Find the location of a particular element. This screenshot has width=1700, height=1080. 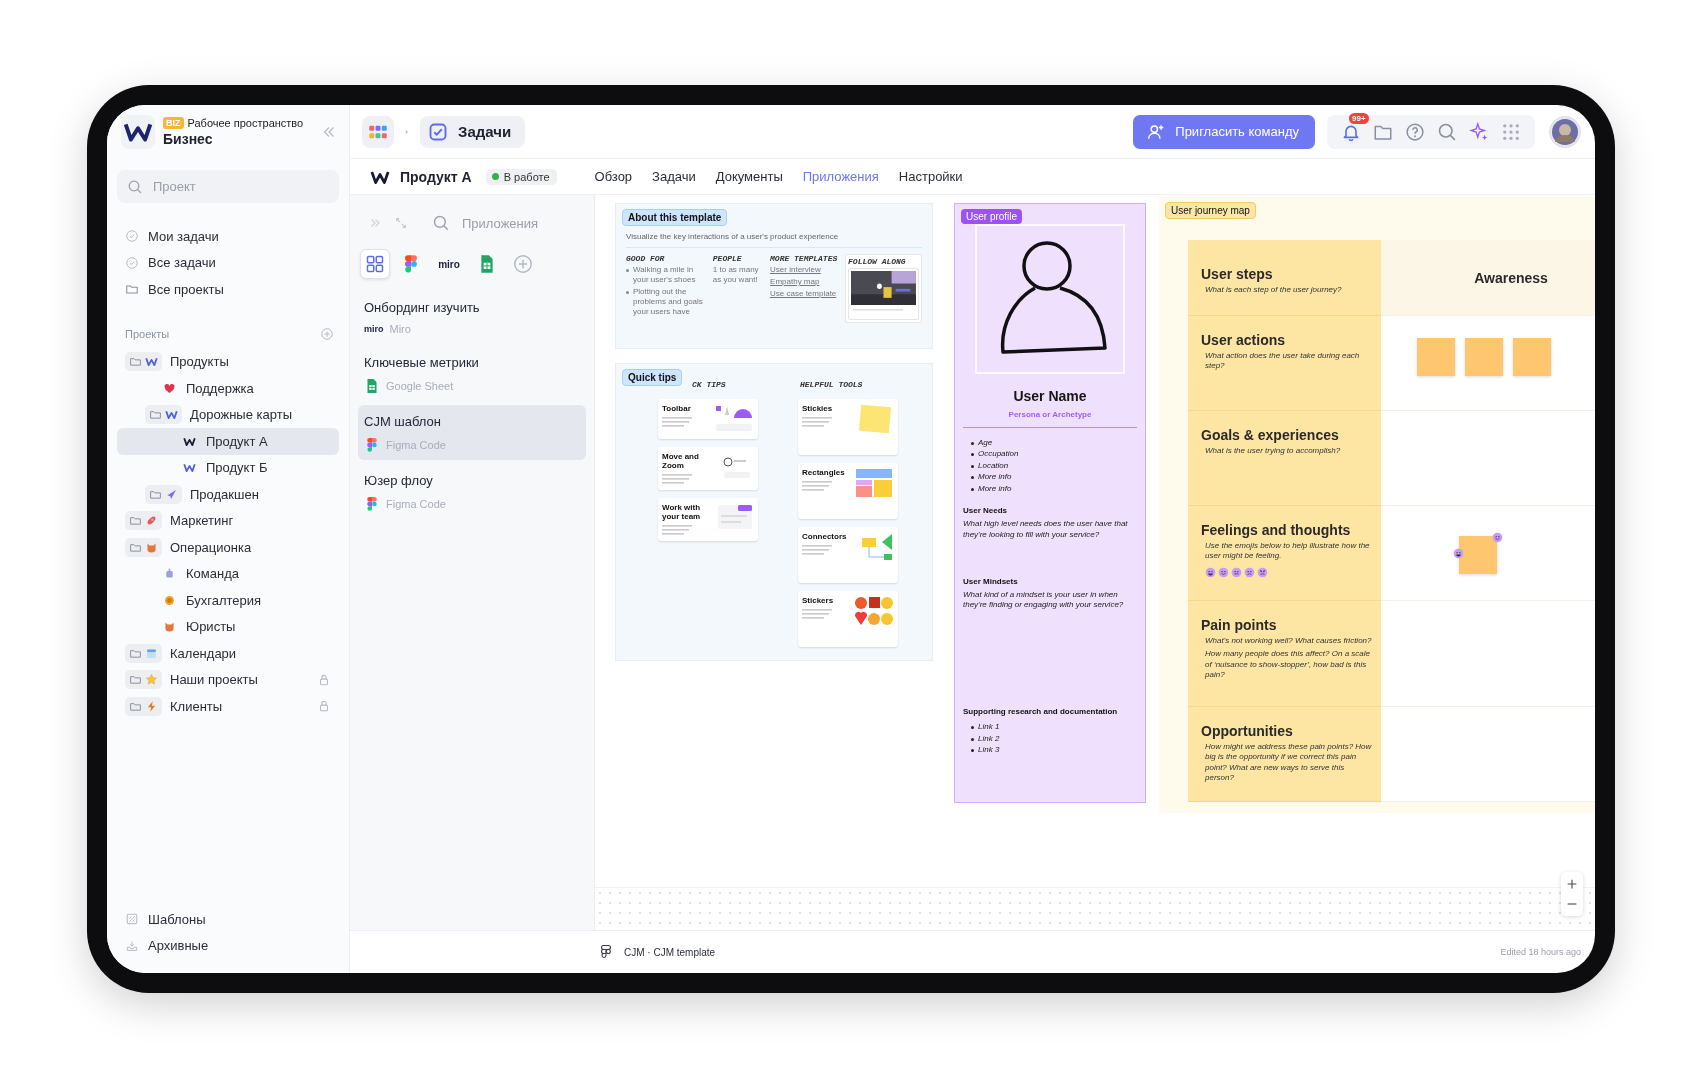

frame-label: Quick tips is located at coordinates (652, 377).